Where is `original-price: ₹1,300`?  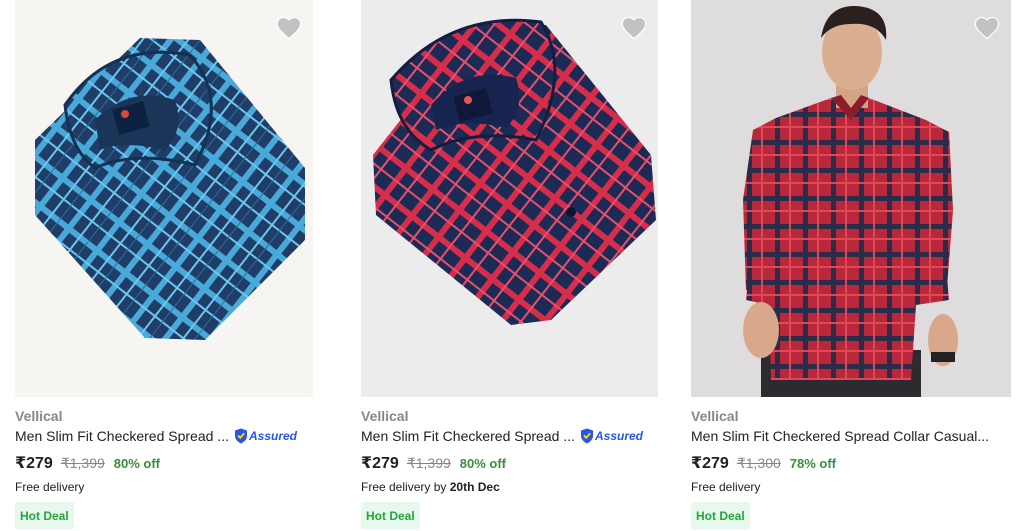
original-price: ₹1,300 is located at coordinates (758, 463).